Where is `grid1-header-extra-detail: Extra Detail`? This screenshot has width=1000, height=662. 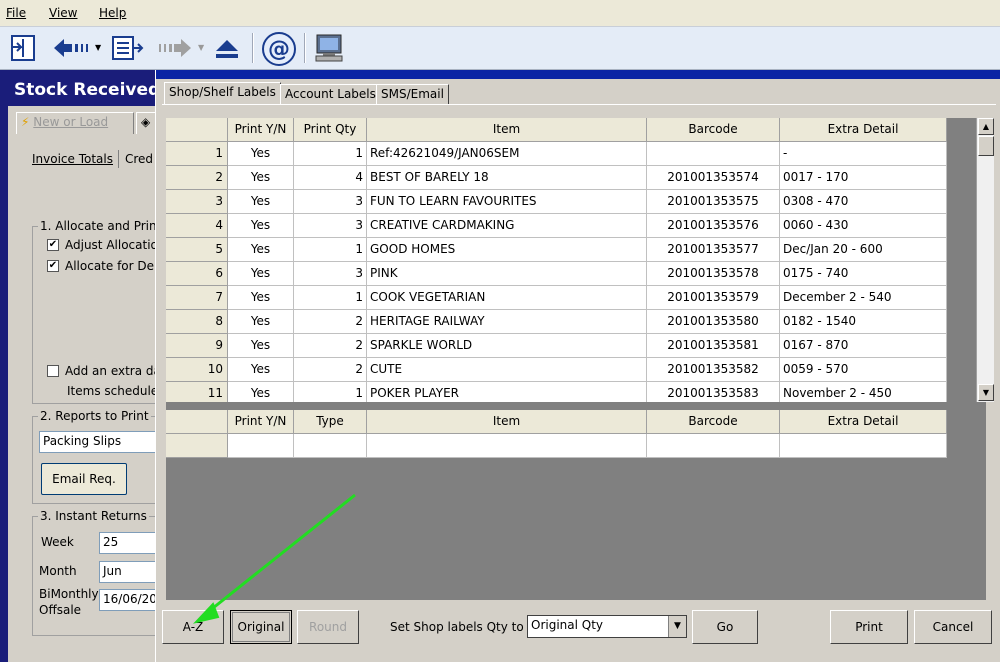 grid1-header-extra-detail: Extra Detail is located at coordinates (863, 130).